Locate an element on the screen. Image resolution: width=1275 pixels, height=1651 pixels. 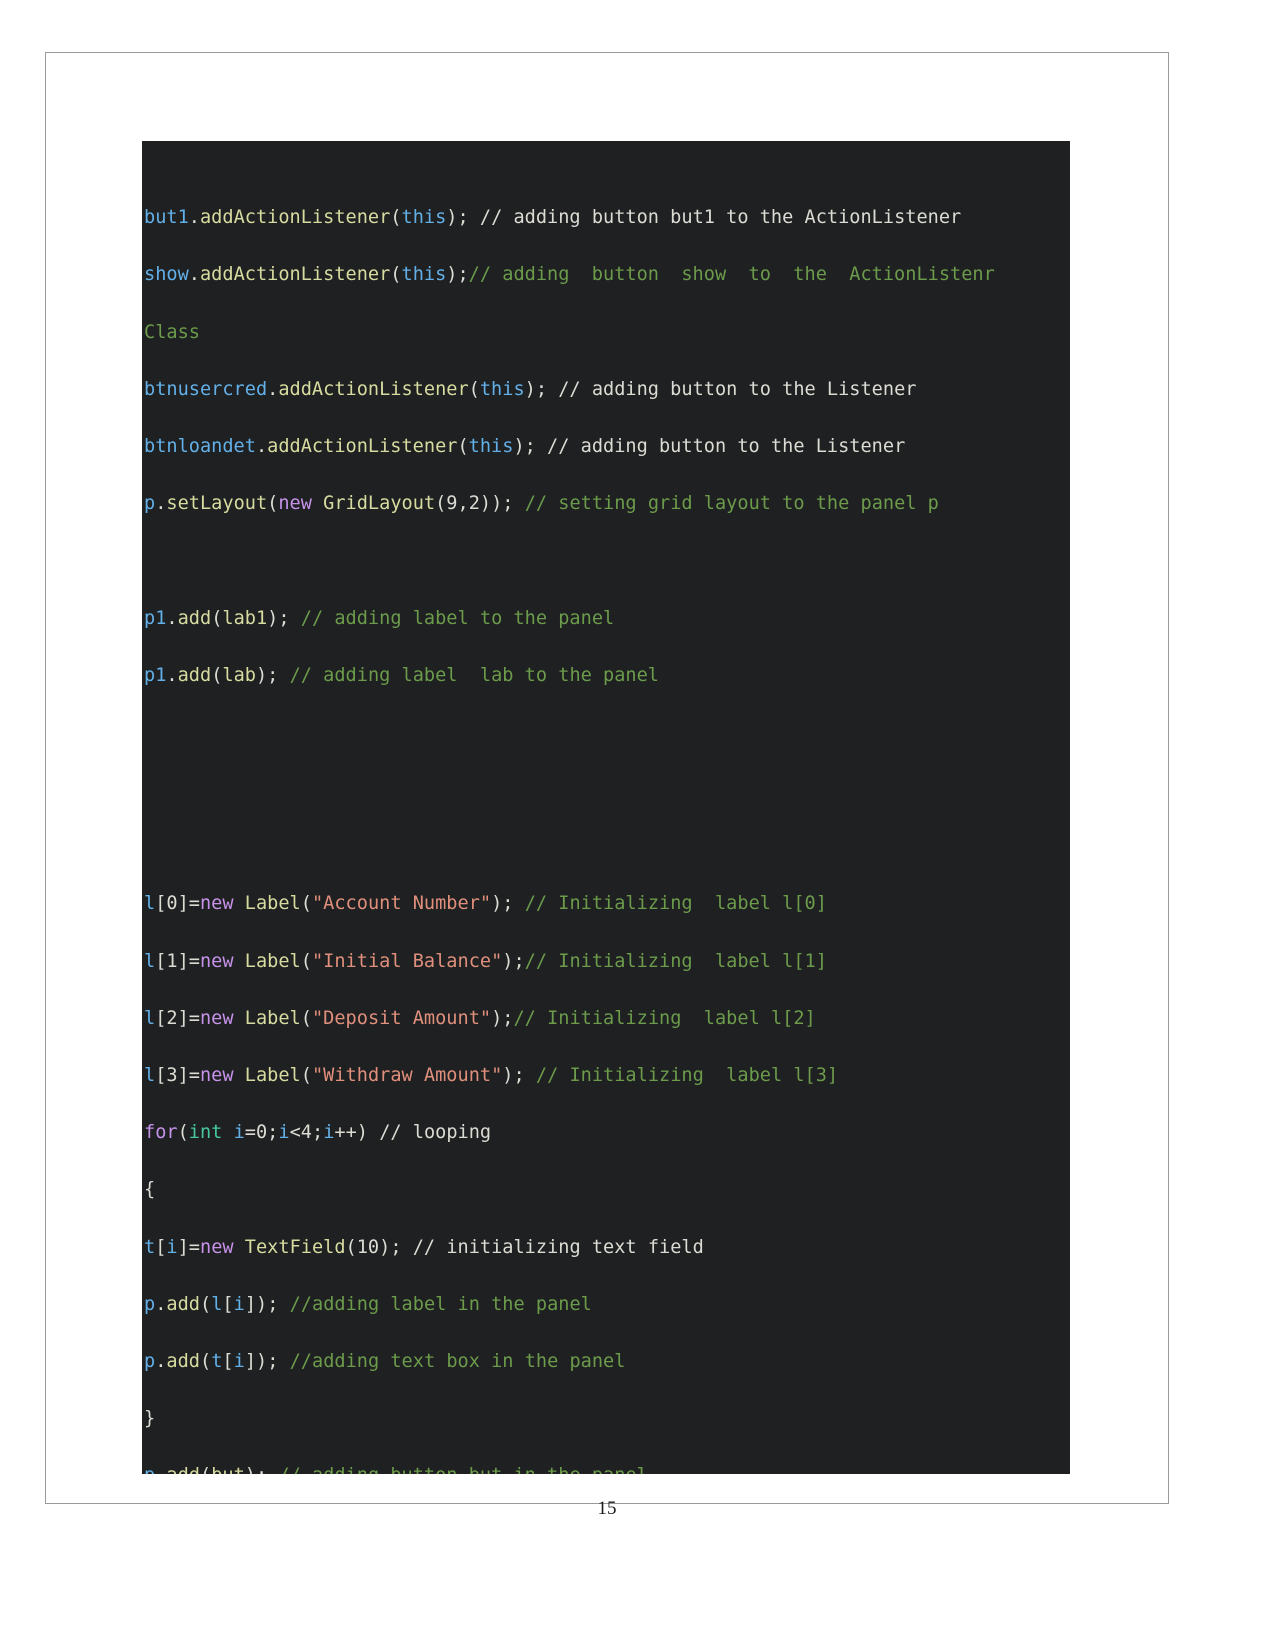
page-number: 15 is located at coordinates (607, 1508).